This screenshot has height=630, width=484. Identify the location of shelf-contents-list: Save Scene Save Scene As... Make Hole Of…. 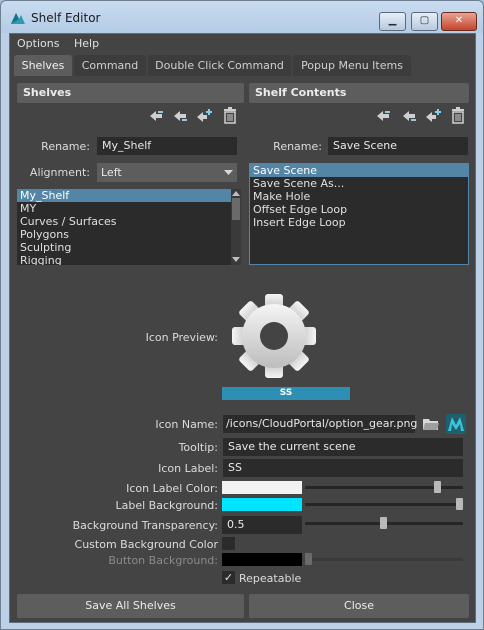
(359, 214).